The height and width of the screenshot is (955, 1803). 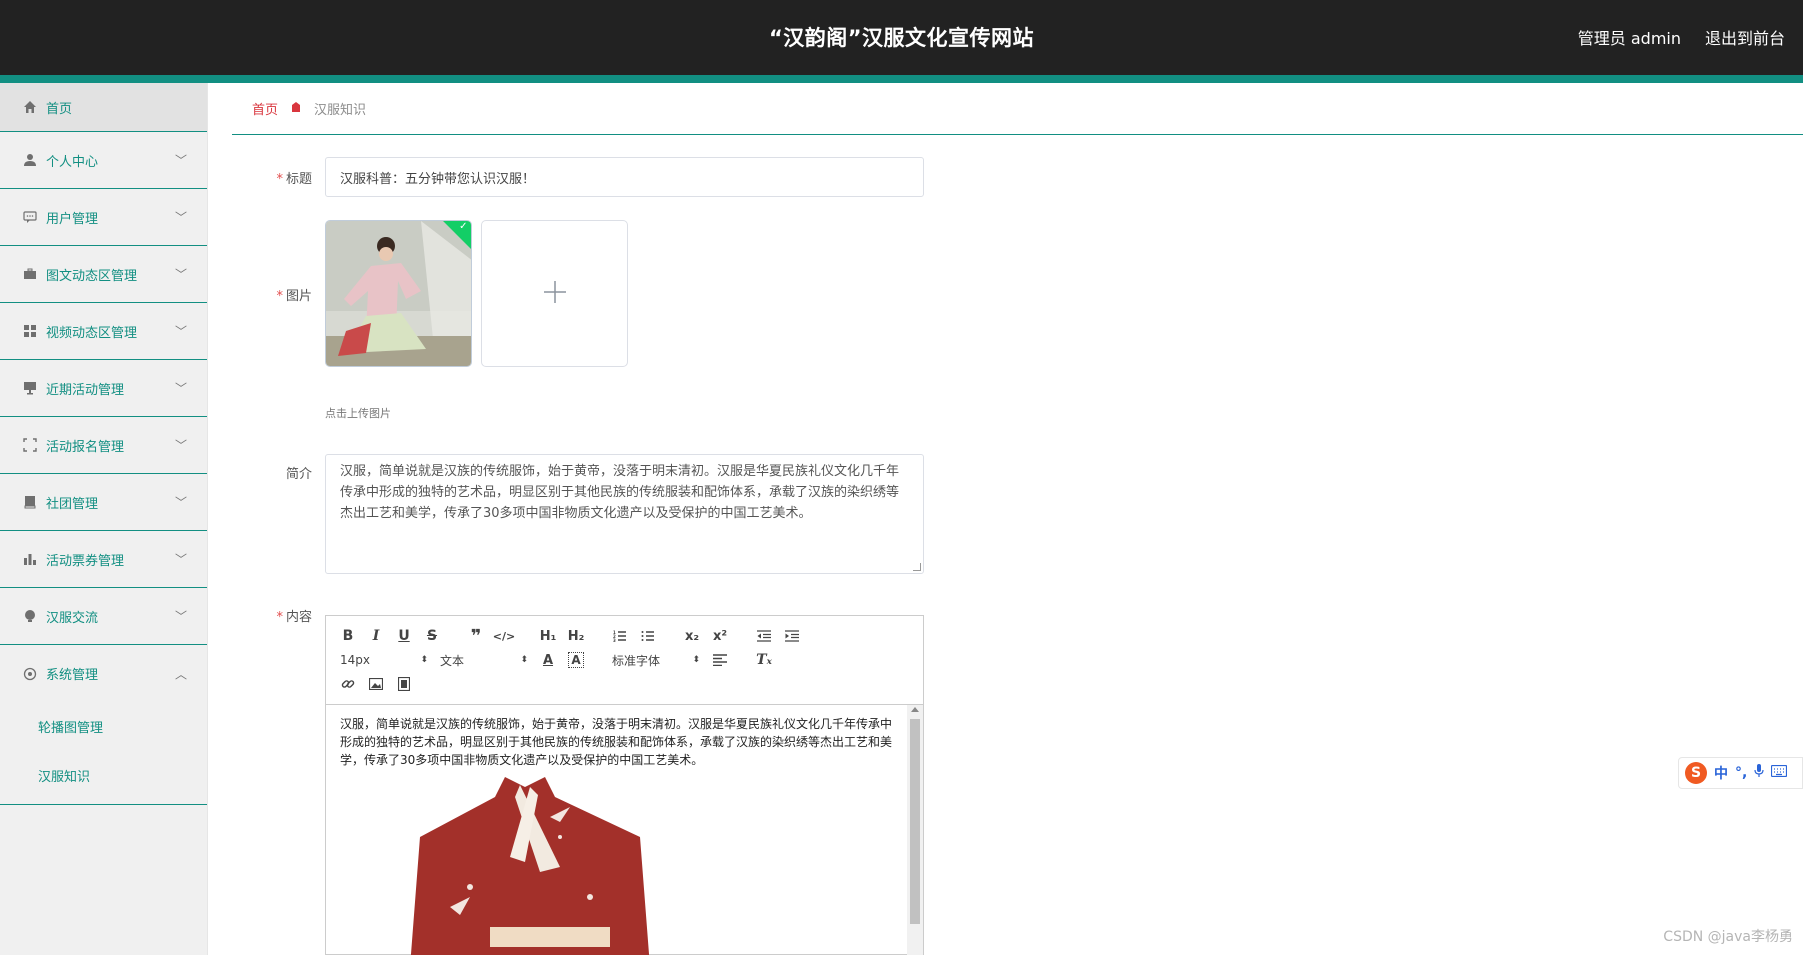 What do you see at coordinates (103, 726) in the screenshot?
I see `sidebar-subitem-carousel: 轮播图管理` at bounding box center [103, 726].